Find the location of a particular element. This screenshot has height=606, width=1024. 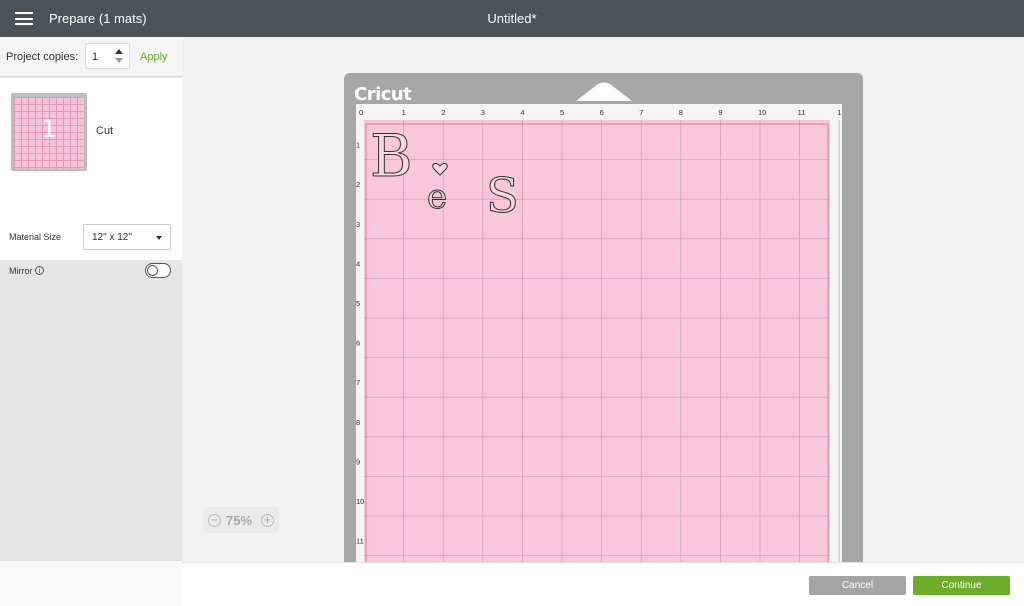

mirror-label: Mirror is located at coordinates (21, 271).